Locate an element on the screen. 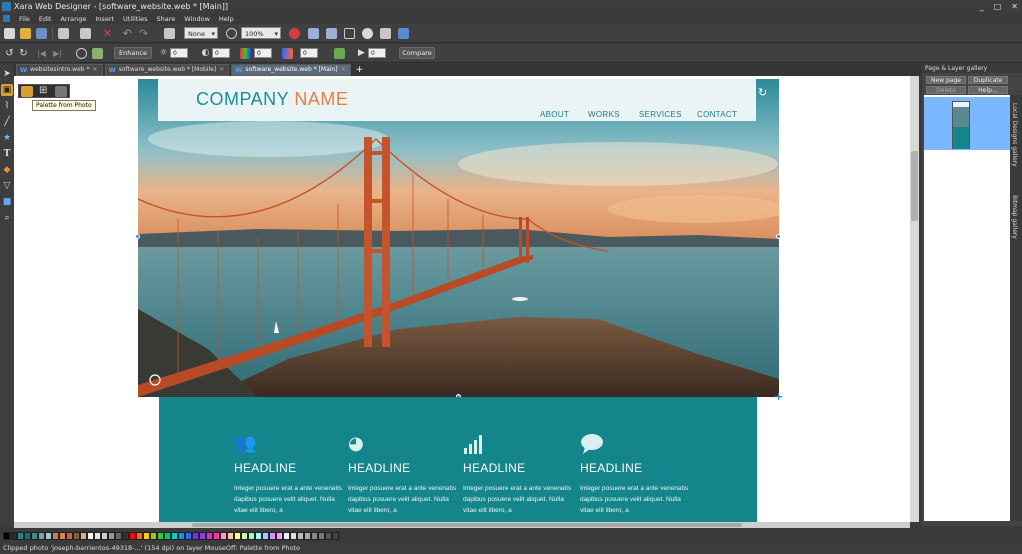  copy-icon is located at coordinates (63, 33).